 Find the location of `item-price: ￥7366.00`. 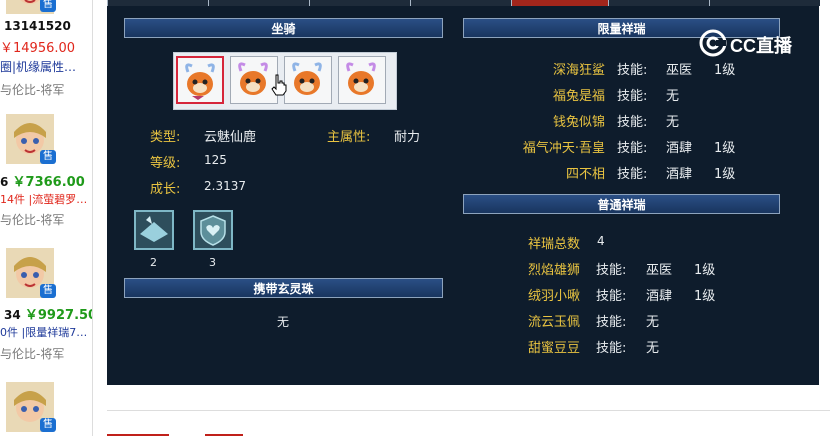

item-price: ￥7366.00 is located at coordinates (48, 182).